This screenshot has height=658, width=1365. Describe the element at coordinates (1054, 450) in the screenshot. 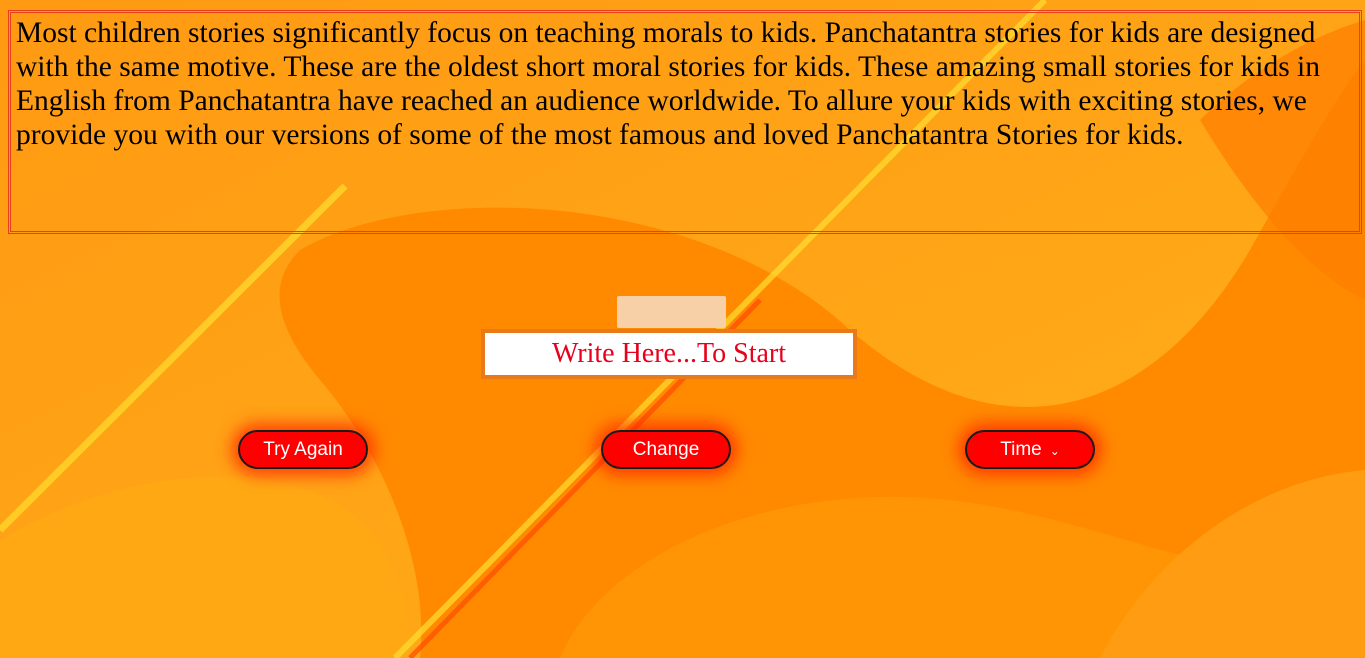

I see `chevron-down-icon: ⌄` at that location.